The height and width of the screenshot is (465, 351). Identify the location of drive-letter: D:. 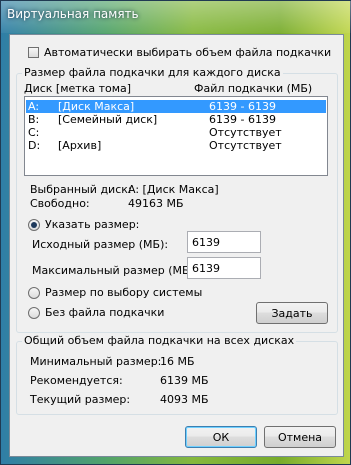
(34, 145).